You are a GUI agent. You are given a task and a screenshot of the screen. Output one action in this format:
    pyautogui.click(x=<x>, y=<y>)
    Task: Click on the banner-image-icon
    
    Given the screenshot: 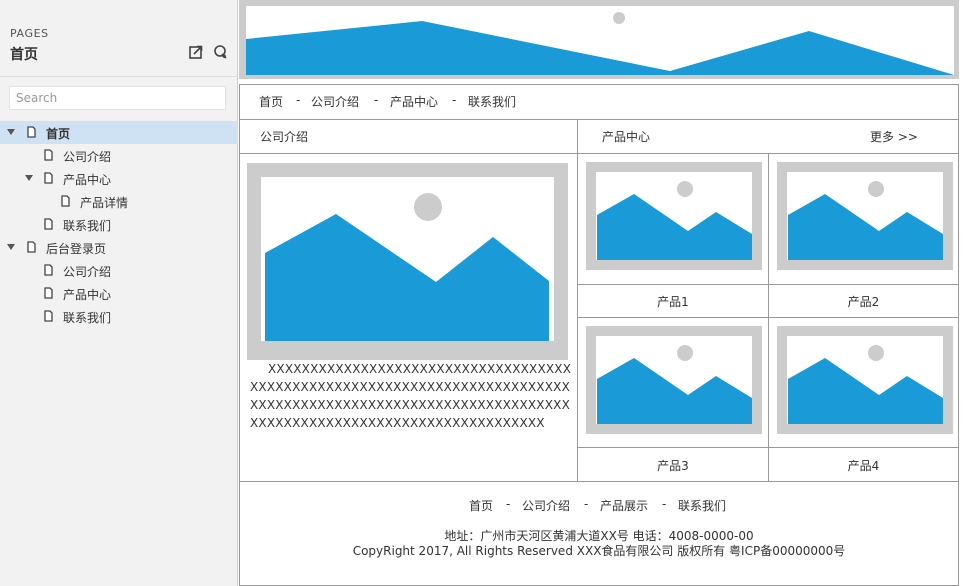 What is the action you would take?
    pyautogui.click(x=600, y=43)
    